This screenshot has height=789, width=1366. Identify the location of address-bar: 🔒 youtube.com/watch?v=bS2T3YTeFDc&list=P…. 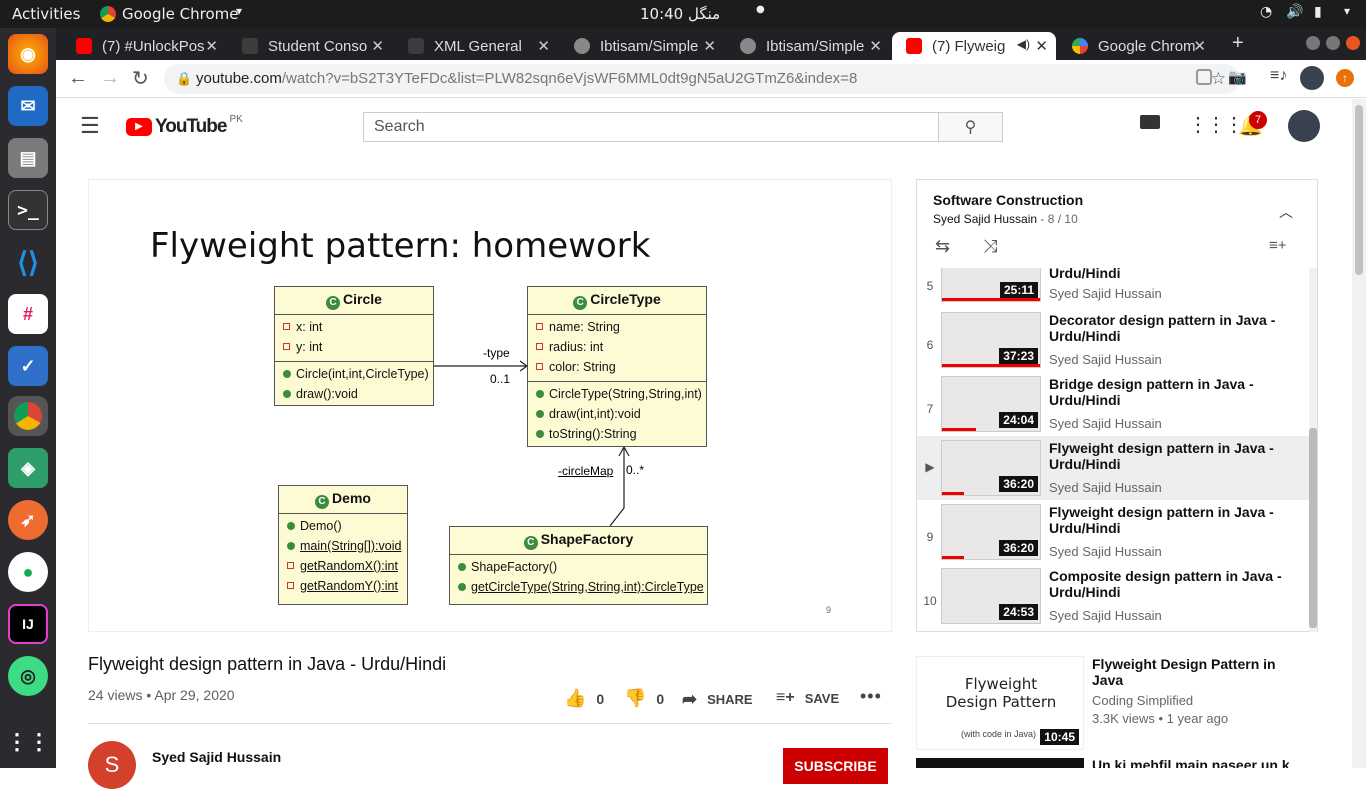
(702, 79).